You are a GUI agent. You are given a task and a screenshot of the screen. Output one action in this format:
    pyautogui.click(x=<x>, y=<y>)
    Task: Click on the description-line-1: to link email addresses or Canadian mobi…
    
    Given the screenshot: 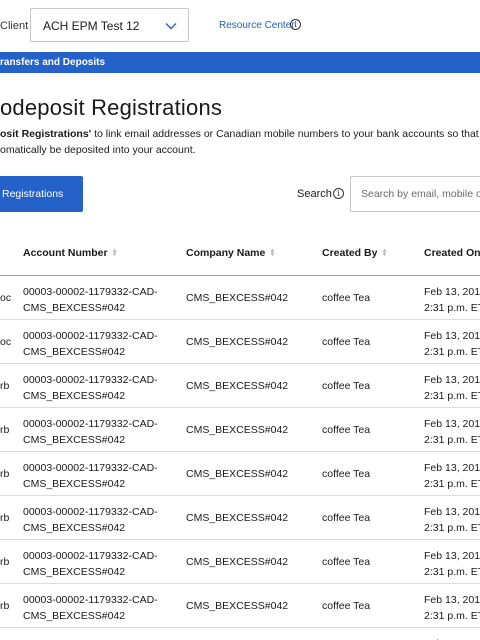 What is the action you would take?
    pyautogui.click(x=285, y=134)
    